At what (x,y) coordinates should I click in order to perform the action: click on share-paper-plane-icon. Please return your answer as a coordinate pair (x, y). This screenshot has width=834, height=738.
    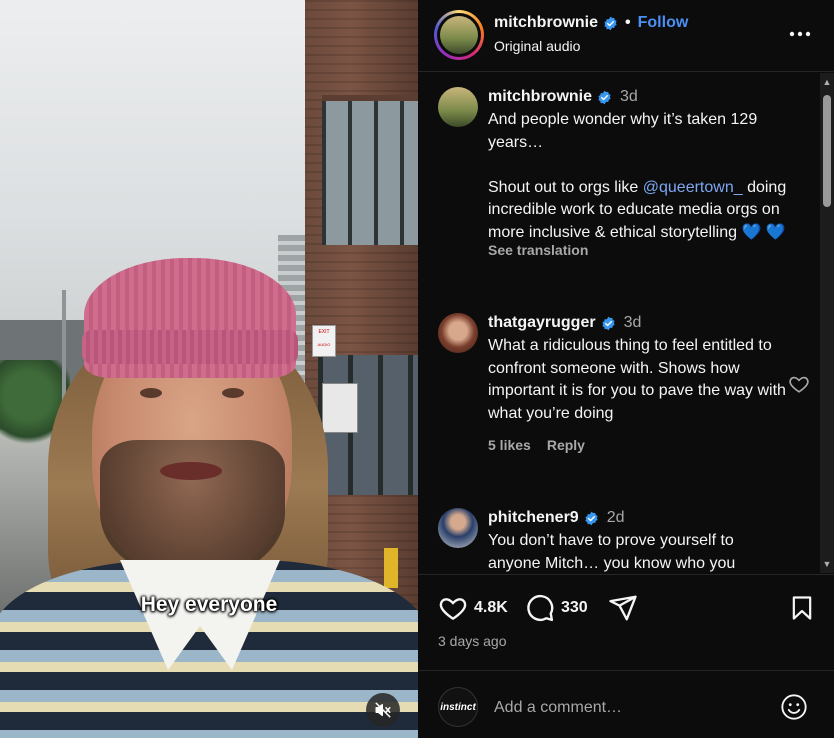
    Looking at the image, I should click on (623, 608).